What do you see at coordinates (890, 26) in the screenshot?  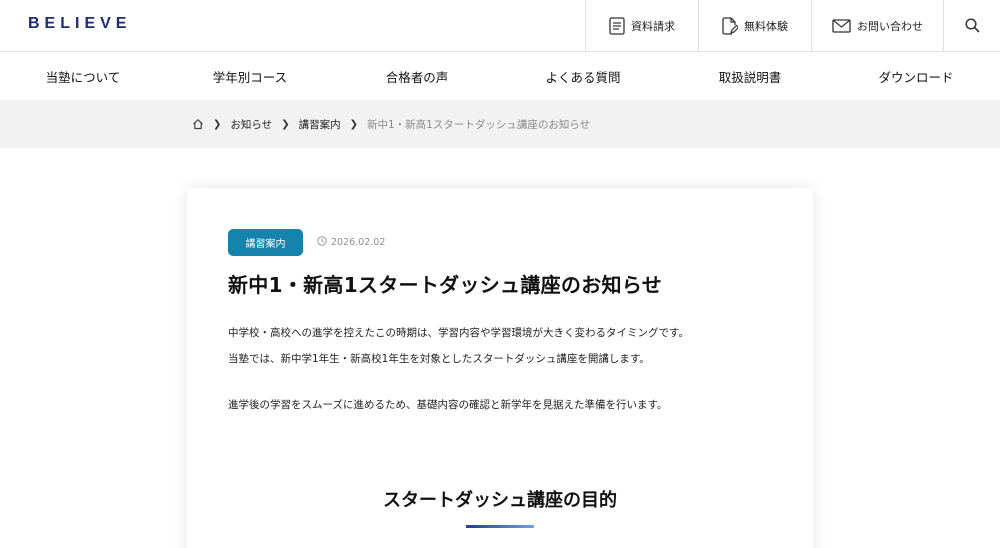 I see `contact-label: お問い合わせ` at bounding box center [890, 26].